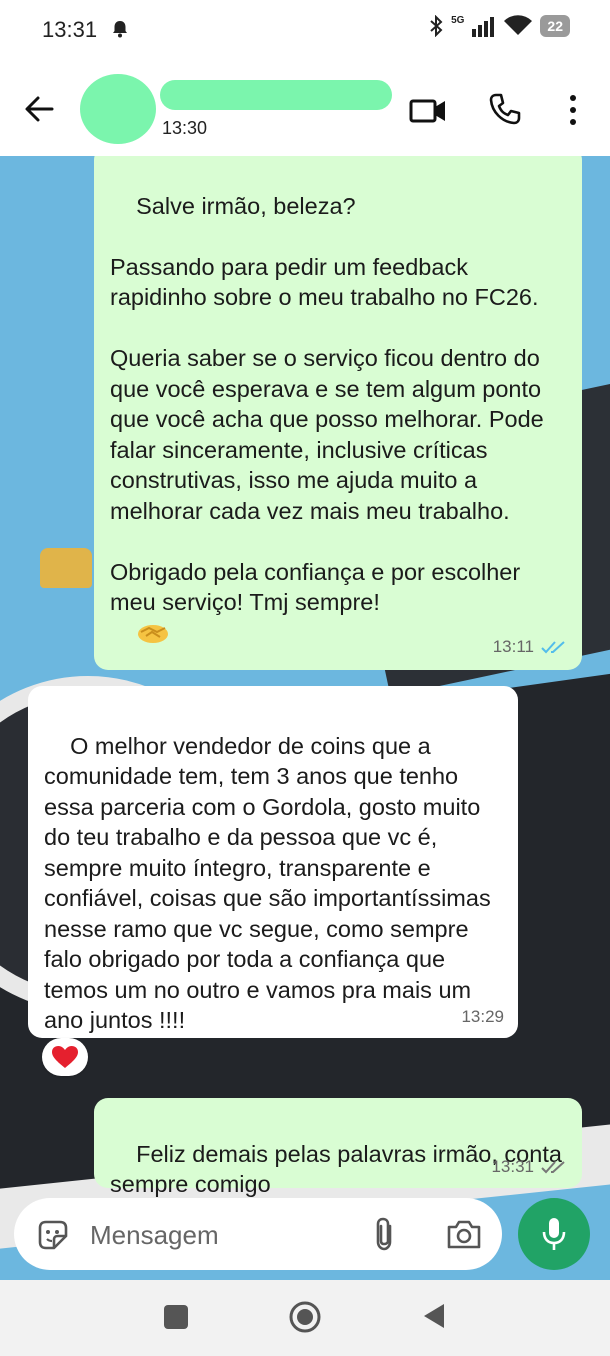  Describe the element at coordinates (512, 1166) in the screenshot. I see `message-time: 13:31` at that location.